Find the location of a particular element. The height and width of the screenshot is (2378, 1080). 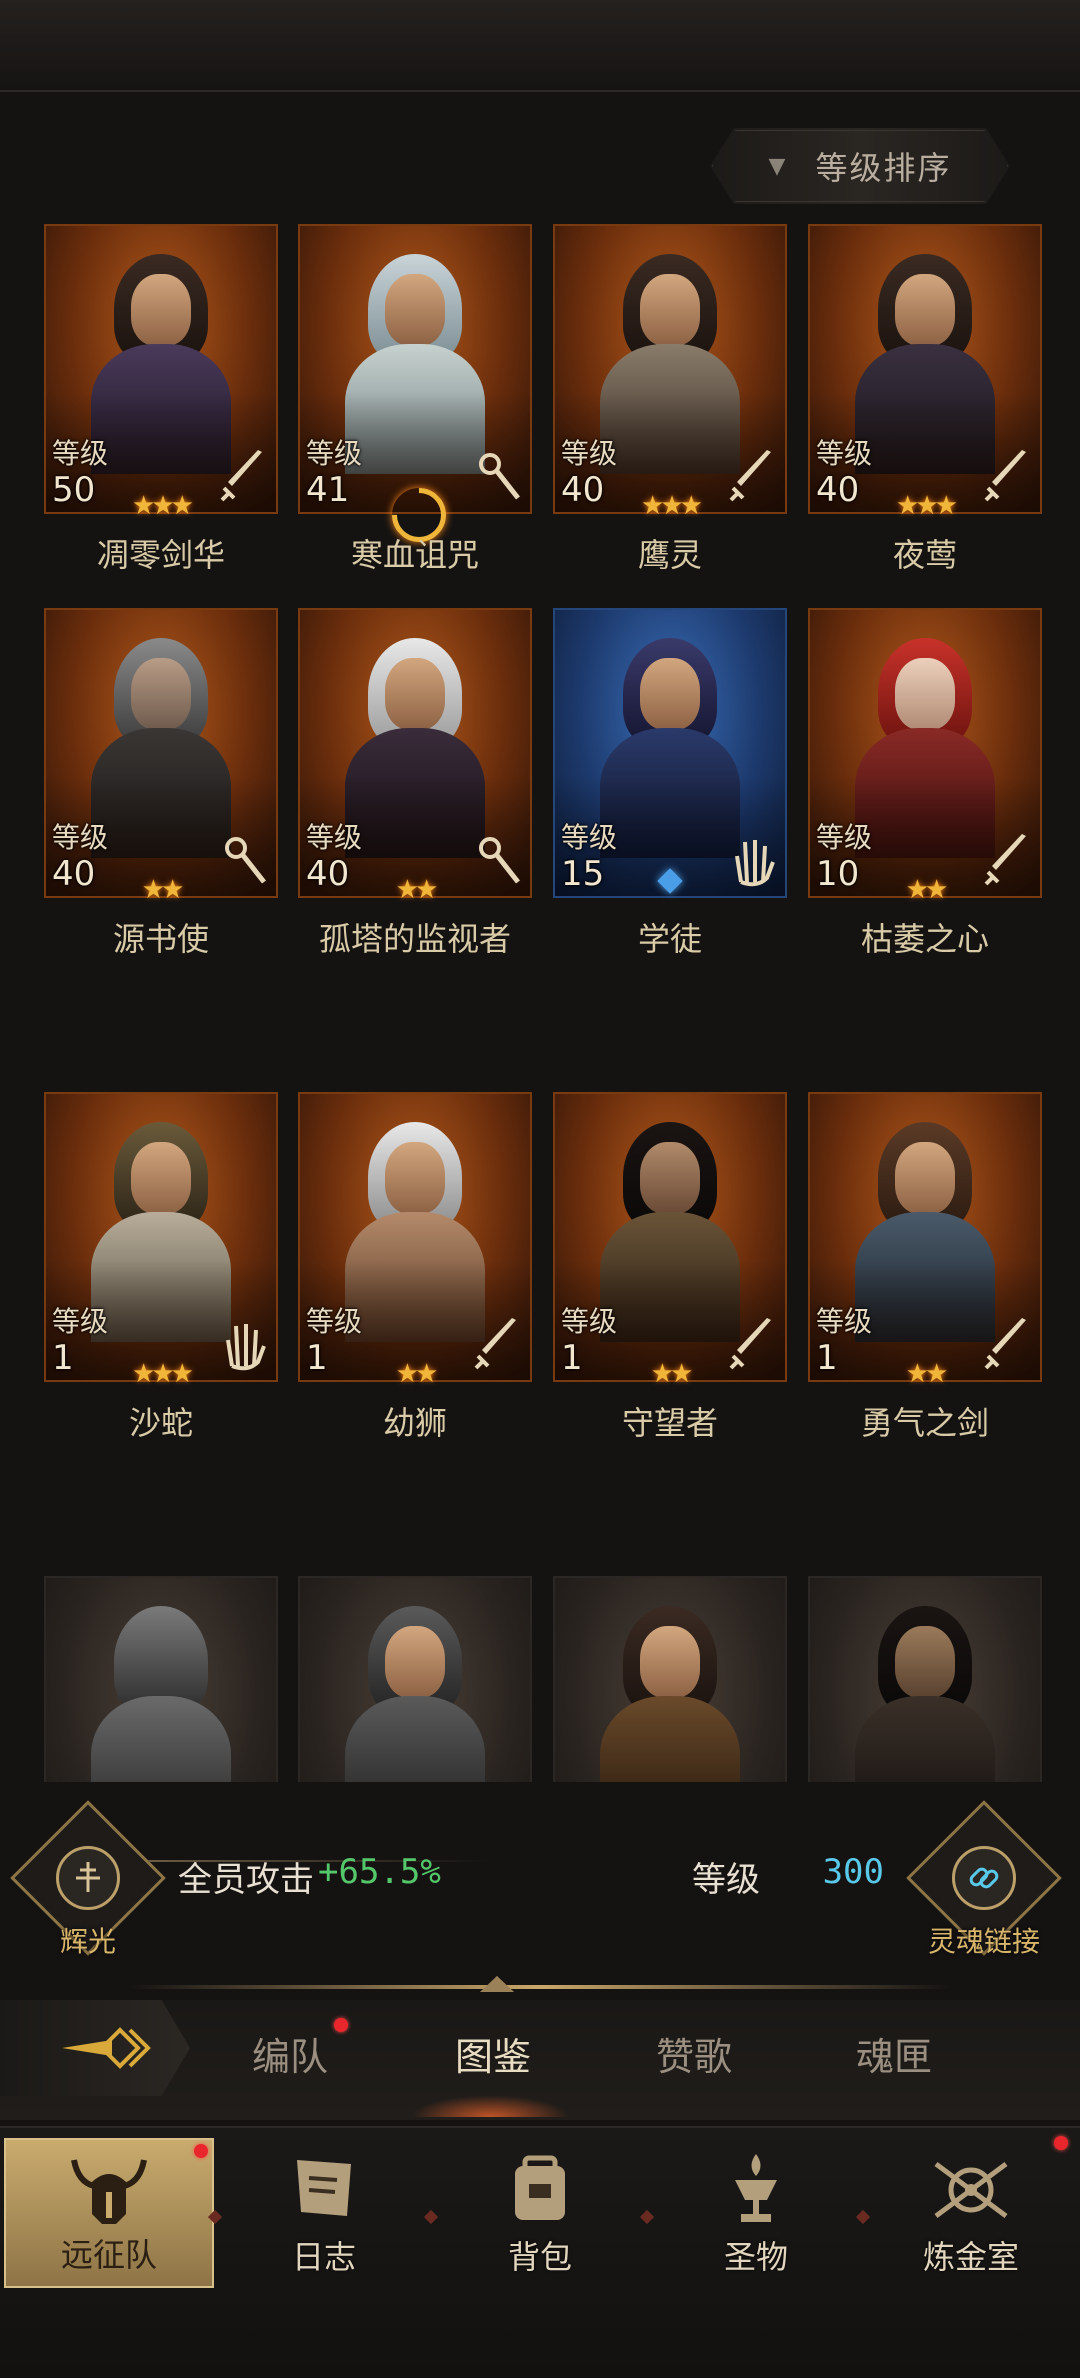

hero-card-helmeted-soldier is located at coordinates (415, 1679).